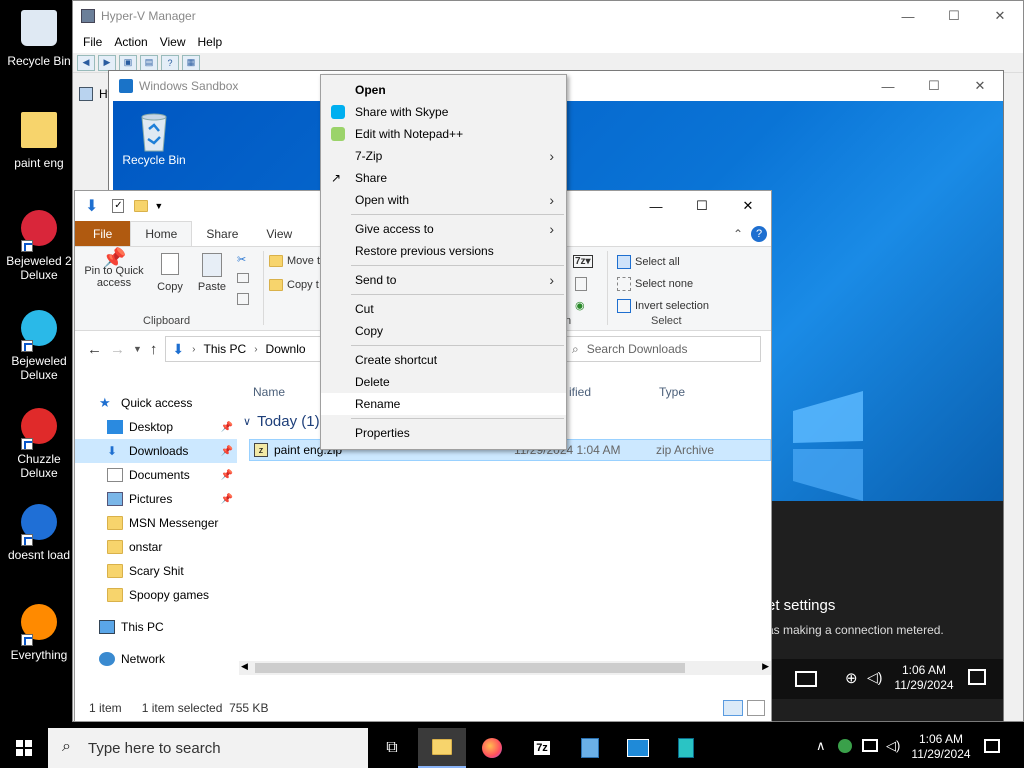 The width and height of the screenshot is (1024, 768). I want to click on desktop-icon-recycle-bin: Recycle Bin, so click(39, 38).